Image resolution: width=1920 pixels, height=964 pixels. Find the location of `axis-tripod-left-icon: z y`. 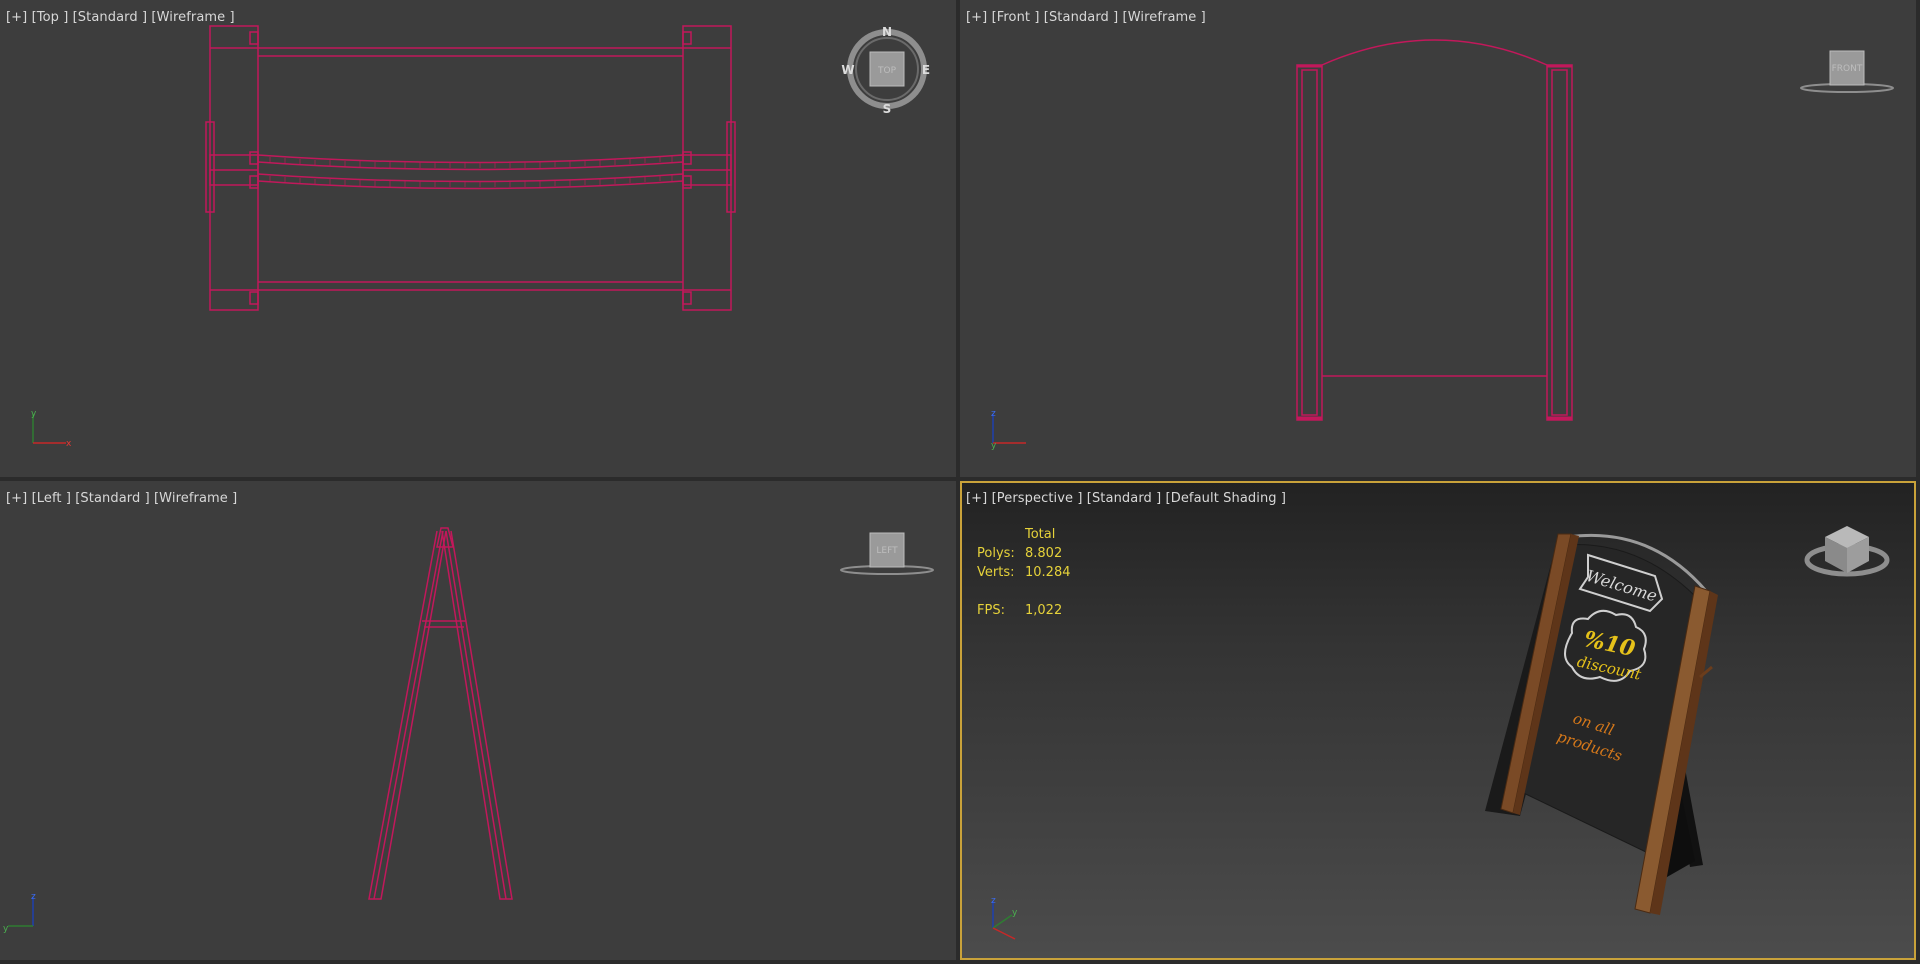

axis-tripod-left-icon: z y is located at coordinates (19, 913).